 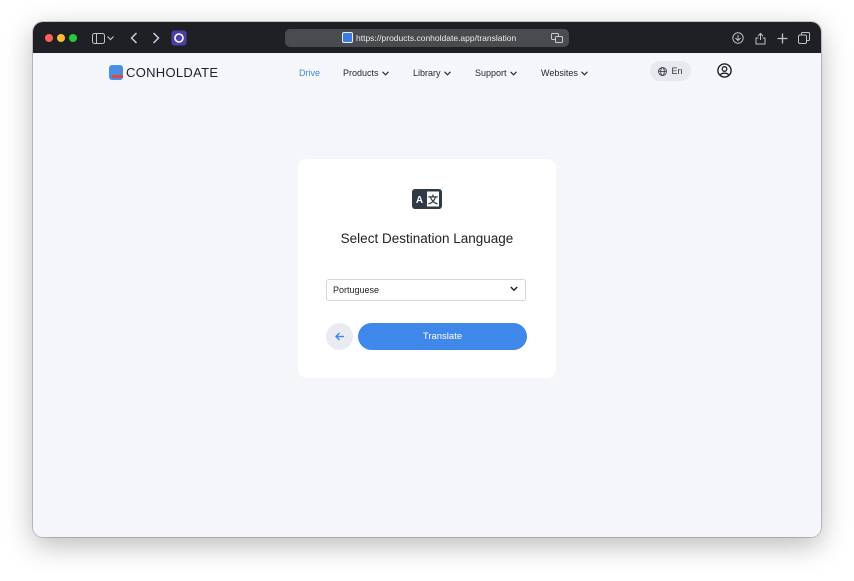 What do you see at coordinates (557, 38) in the screenshot?
I see `translate-page-icon` at bounding box center [557, 38].